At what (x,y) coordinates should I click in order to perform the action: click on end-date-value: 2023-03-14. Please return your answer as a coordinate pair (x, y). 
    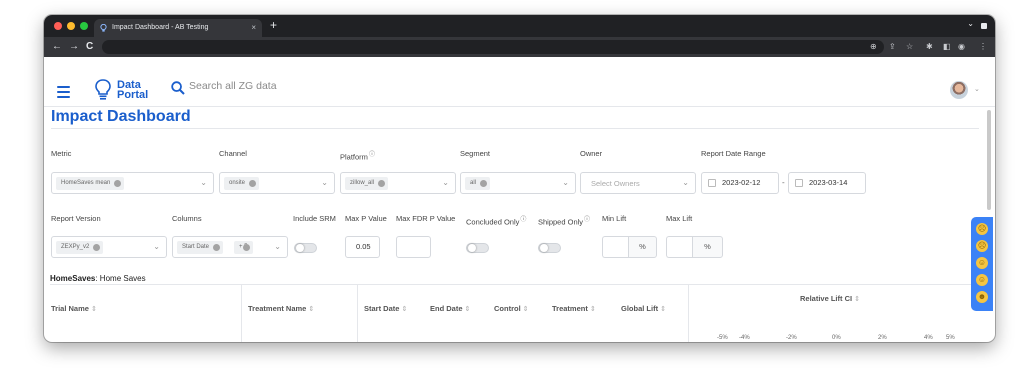
    Looking at the image, I should click on (828, 182).